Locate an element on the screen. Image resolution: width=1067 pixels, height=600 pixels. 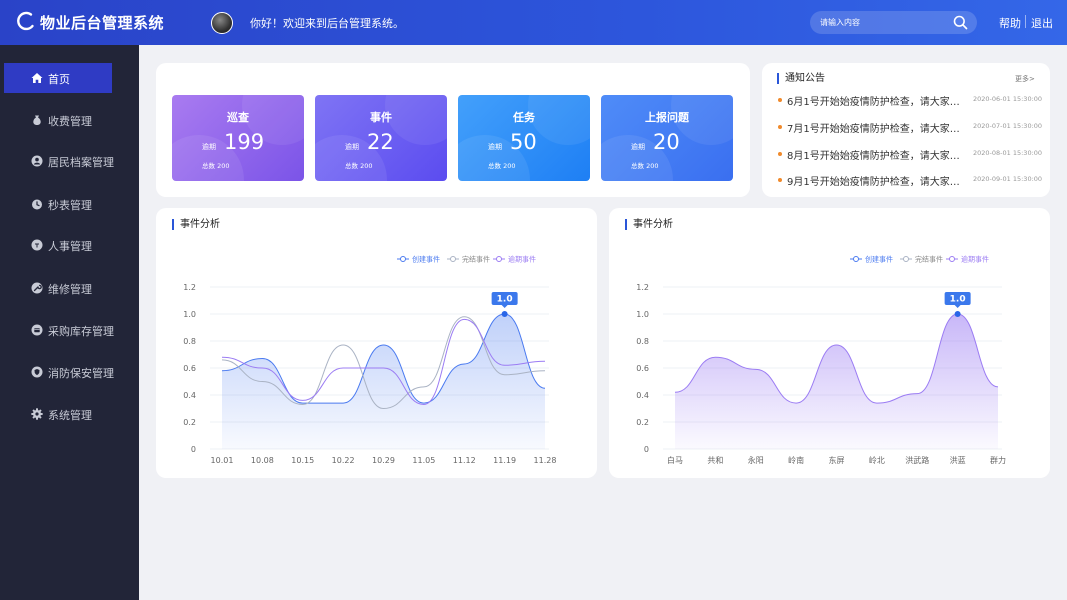
notice-title: 通知公告 is located at coordinates (801, 78).